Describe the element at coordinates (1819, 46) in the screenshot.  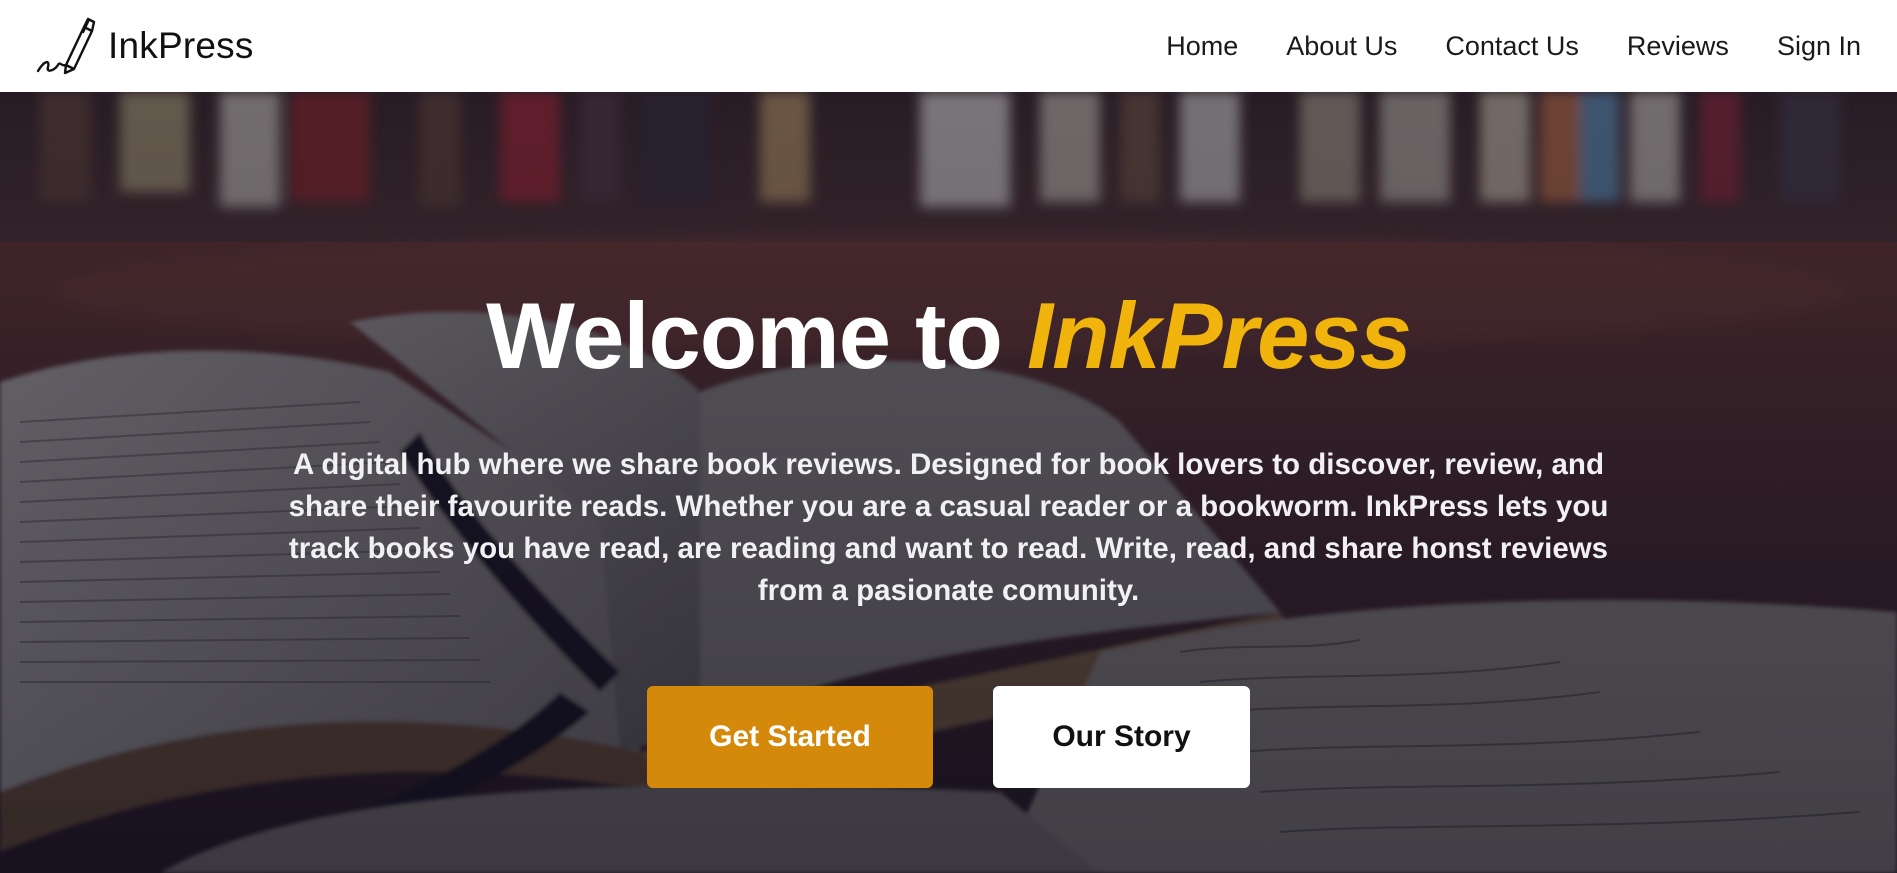
I see `nav-sign-in: Sign In` at that location.